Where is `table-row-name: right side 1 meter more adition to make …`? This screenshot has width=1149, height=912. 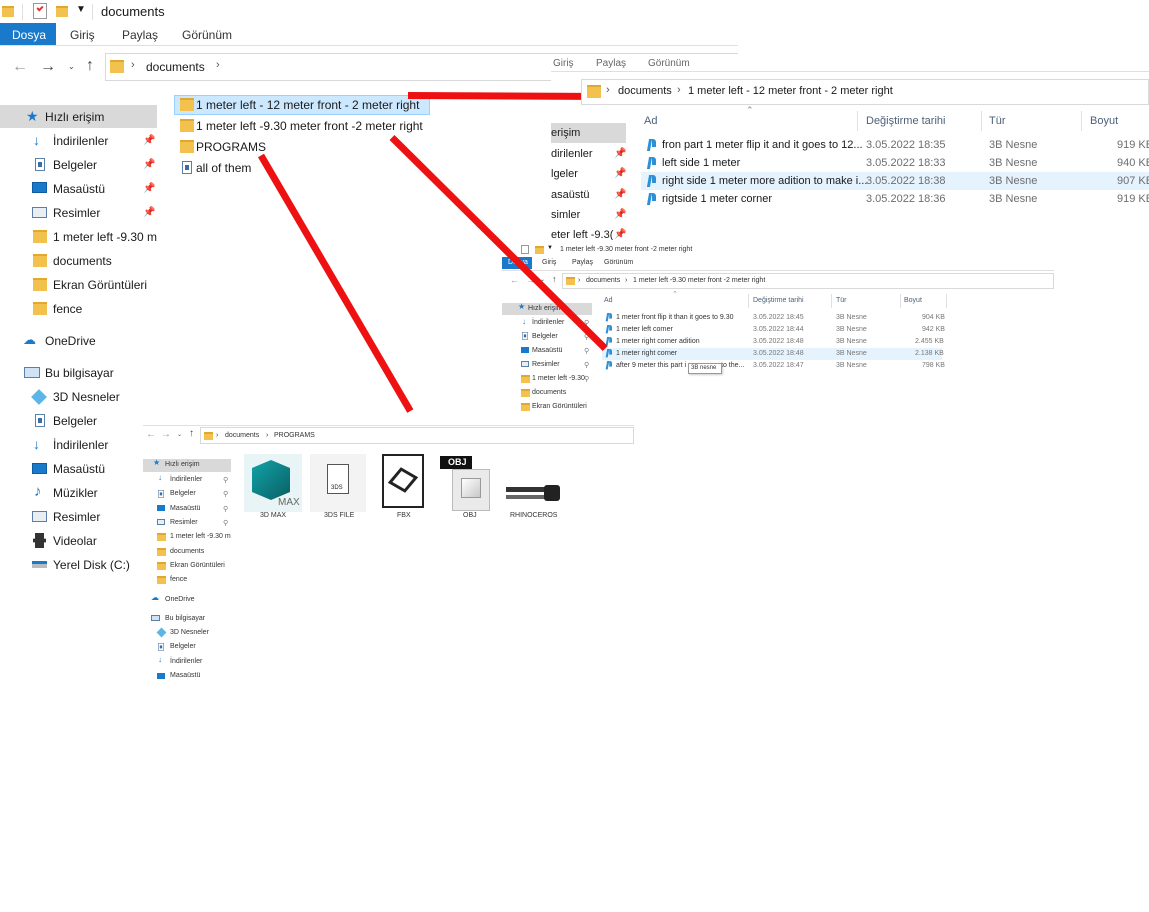
table-row-name: right side 1 meter more adition to make … is located at coordinates (764, 181).